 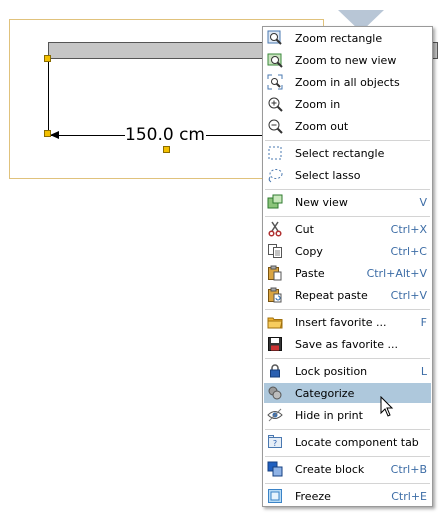 What do you see at coordinates (408, 469) in the screenshot?
I see `menu-item-shortcut: Ctrl+B` at bounding box center [408, 469].